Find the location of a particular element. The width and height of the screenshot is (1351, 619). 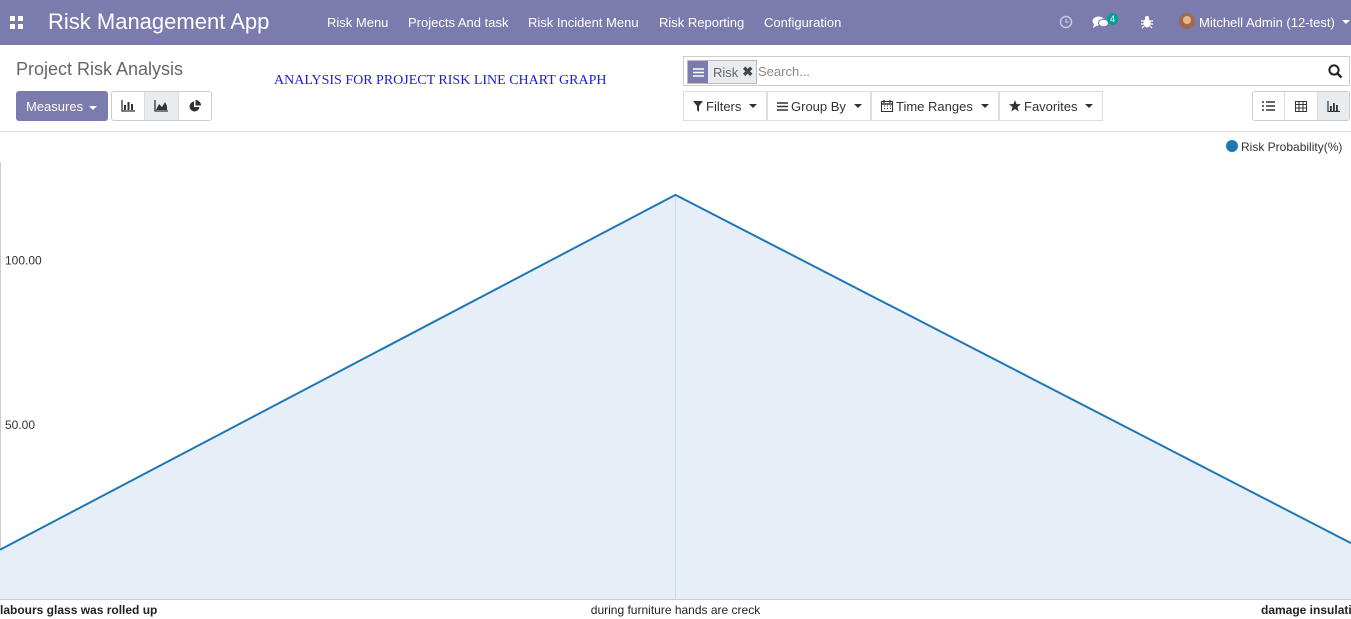

facet-remove-icon: ✖ is located at coordinates (748, 72).